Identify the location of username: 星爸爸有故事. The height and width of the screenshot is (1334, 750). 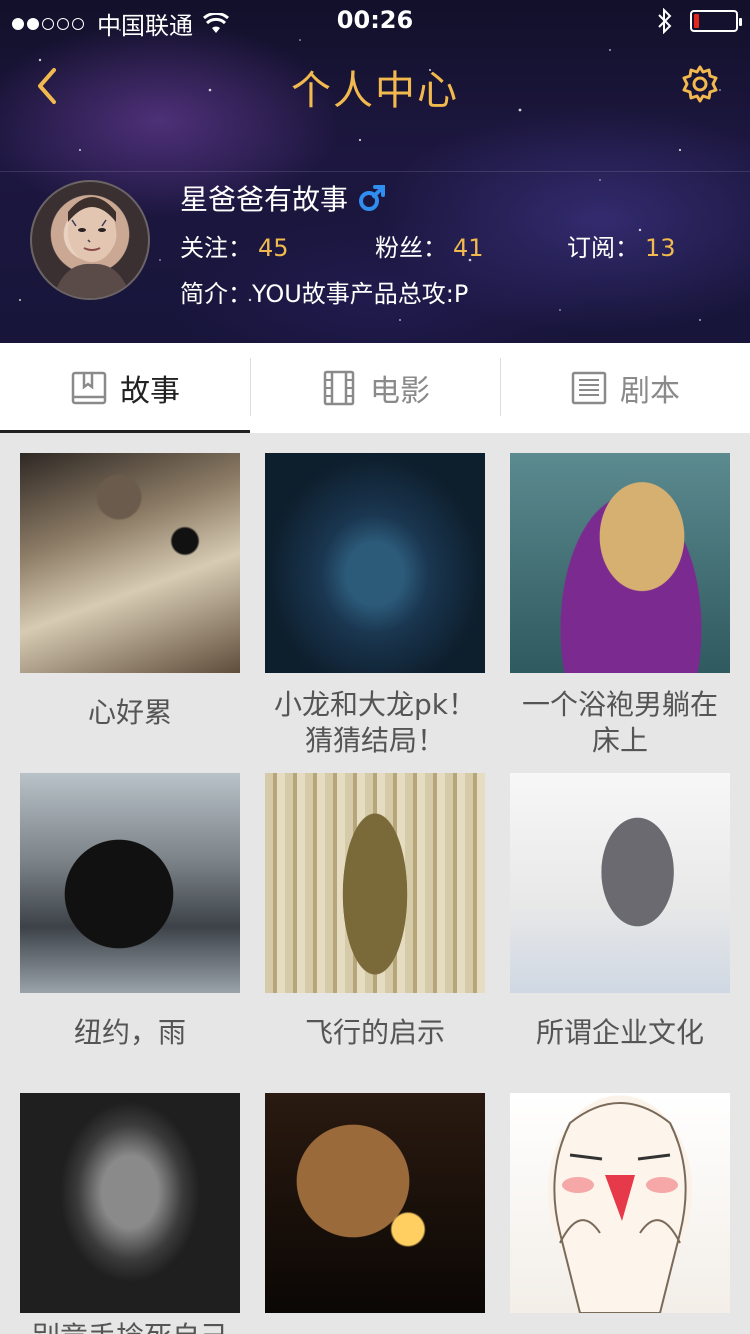
(283, 198).